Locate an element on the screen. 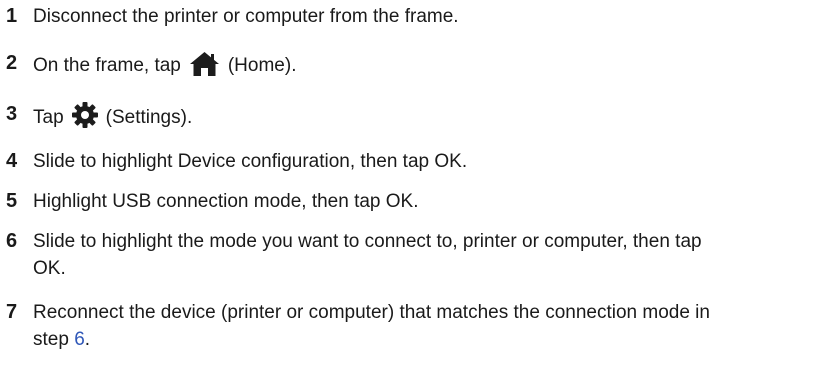  step-number: 2 is located at coordinates (12, 63).